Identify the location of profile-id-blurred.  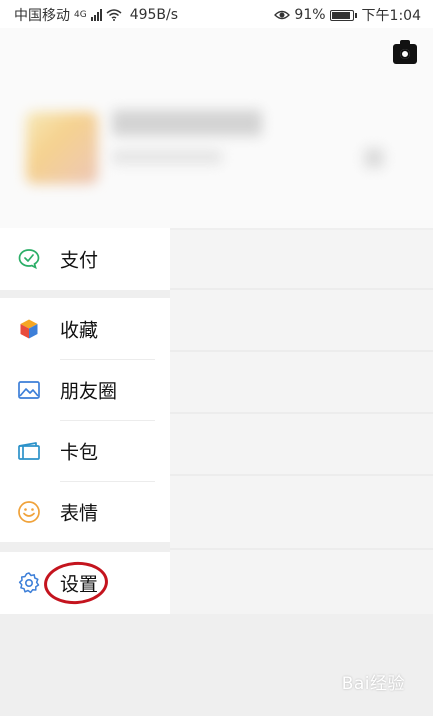
(167, 157).